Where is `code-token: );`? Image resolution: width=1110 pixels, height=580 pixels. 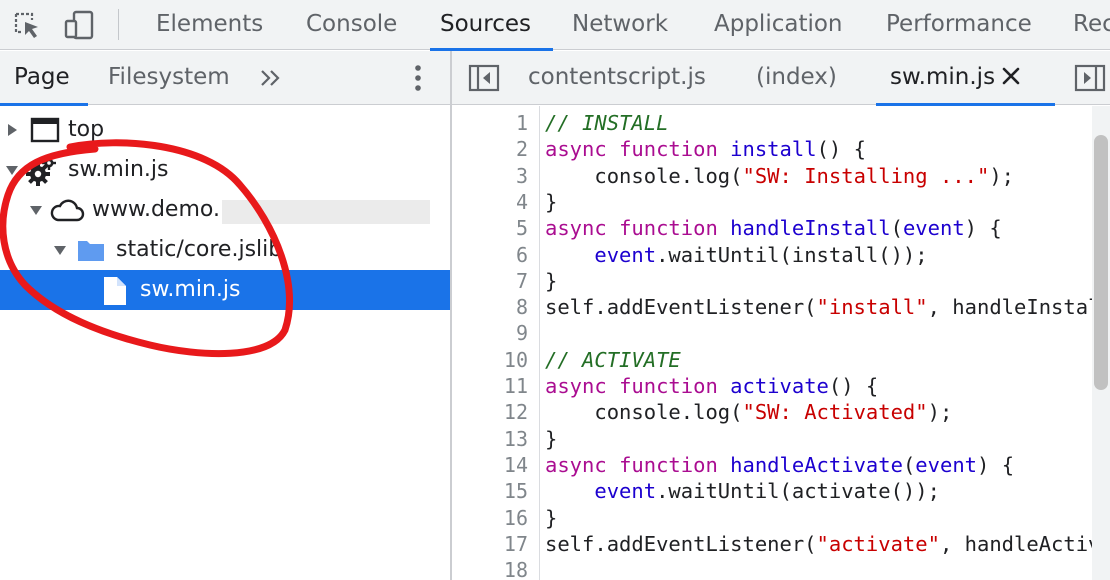 code-token: ); is located at coordinates (940, 412).